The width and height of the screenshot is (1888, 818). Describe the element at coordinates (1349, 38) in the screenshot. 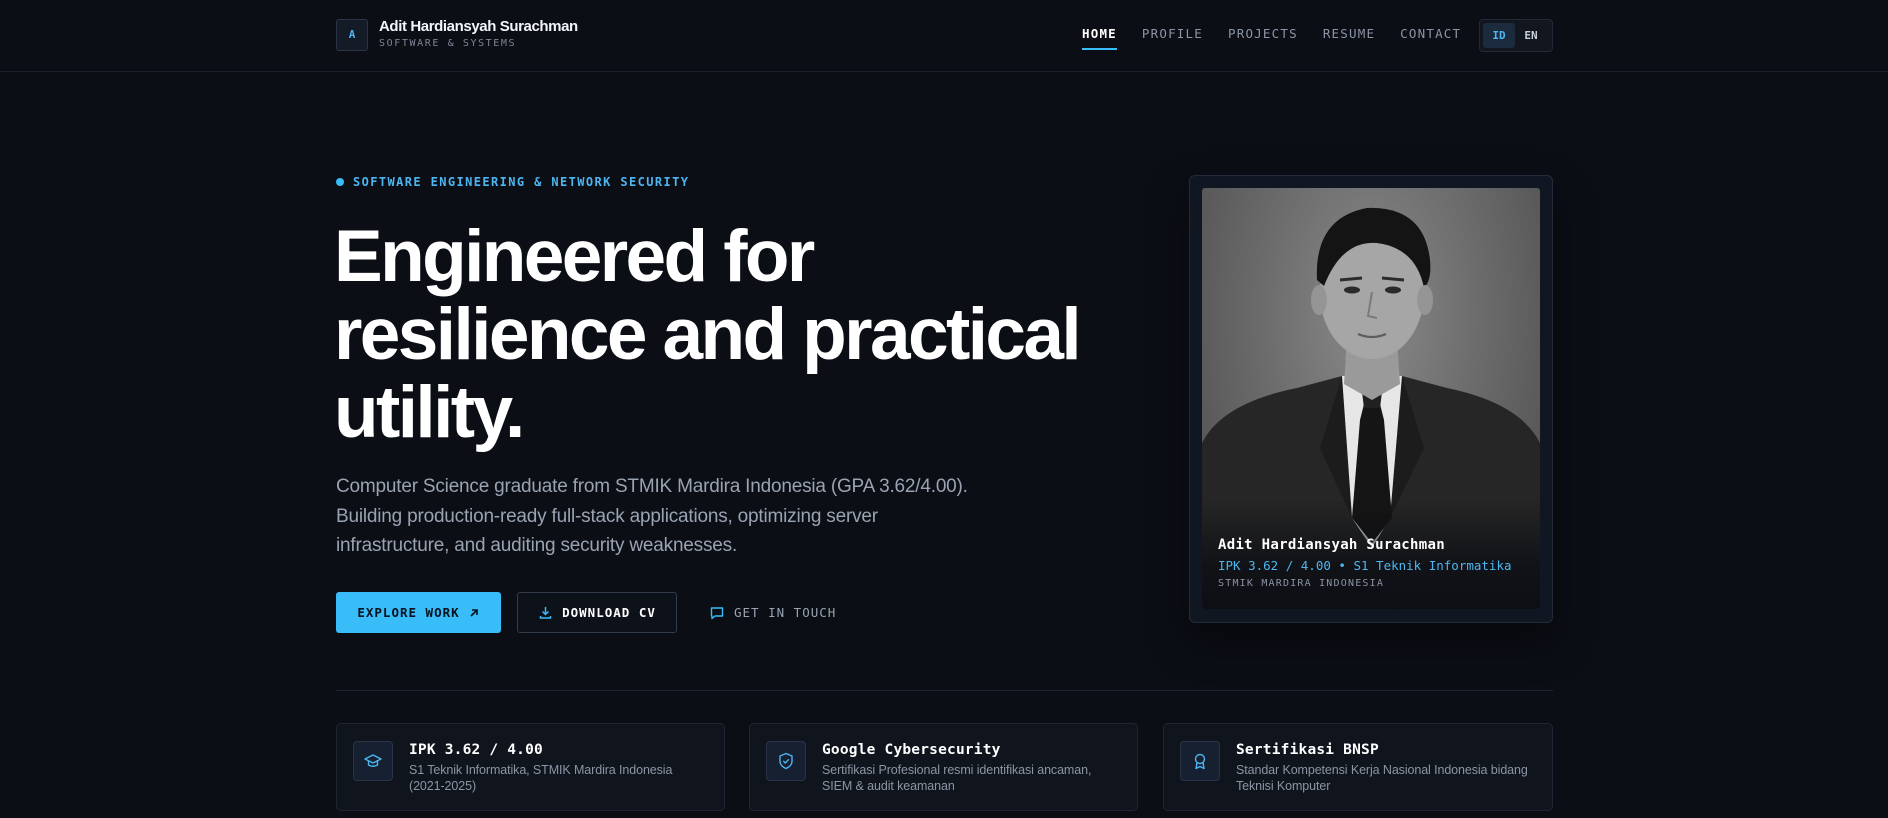

I see `nav-resume: RESUME` at that location.